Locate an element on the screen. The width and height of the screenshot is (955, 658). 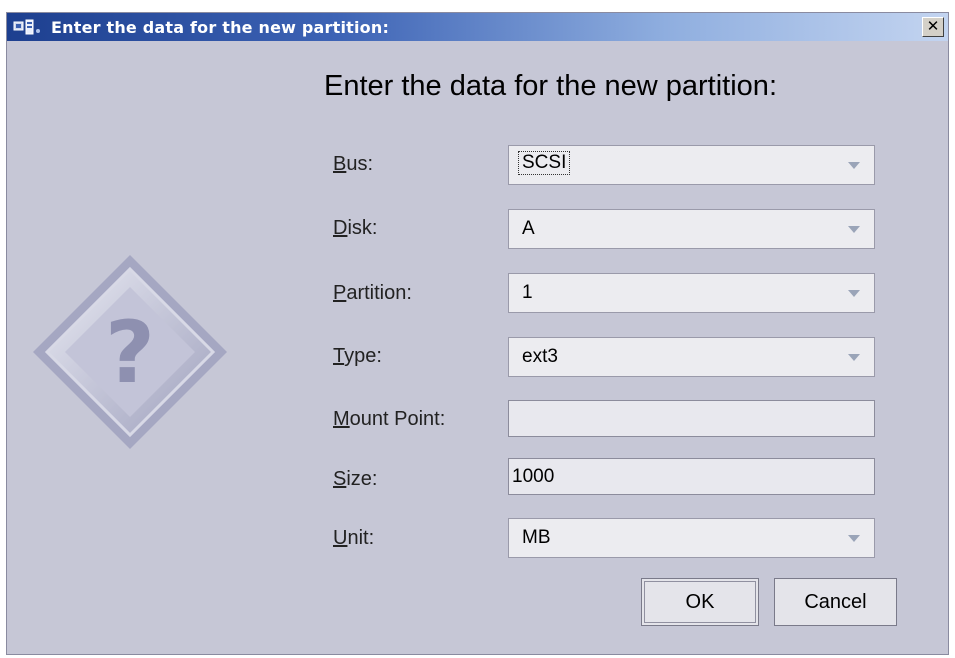
type-value: ext3 is located at coordinates (540, 356).